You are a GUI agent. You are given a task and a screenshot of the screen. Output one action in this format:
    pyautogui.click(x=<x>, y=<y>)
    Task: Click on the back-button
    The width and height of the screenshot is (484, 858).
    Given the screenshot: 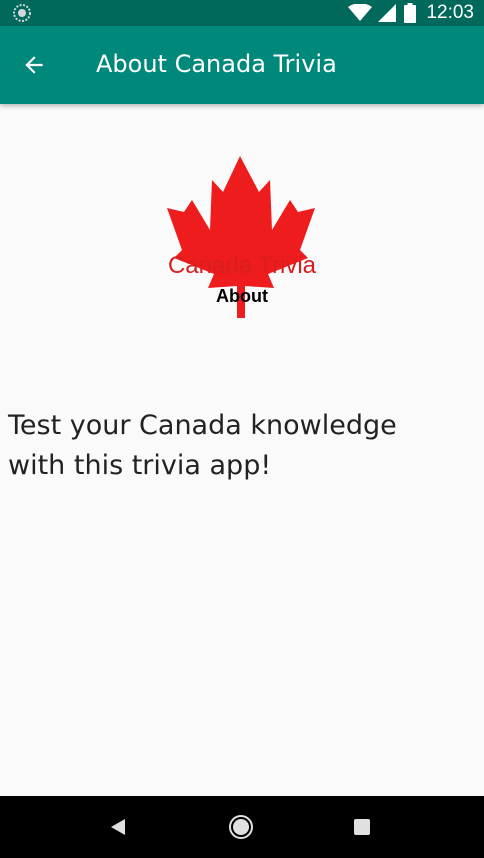 What is the action you would take?
    pyautogui.click(x=34, y=65)
    